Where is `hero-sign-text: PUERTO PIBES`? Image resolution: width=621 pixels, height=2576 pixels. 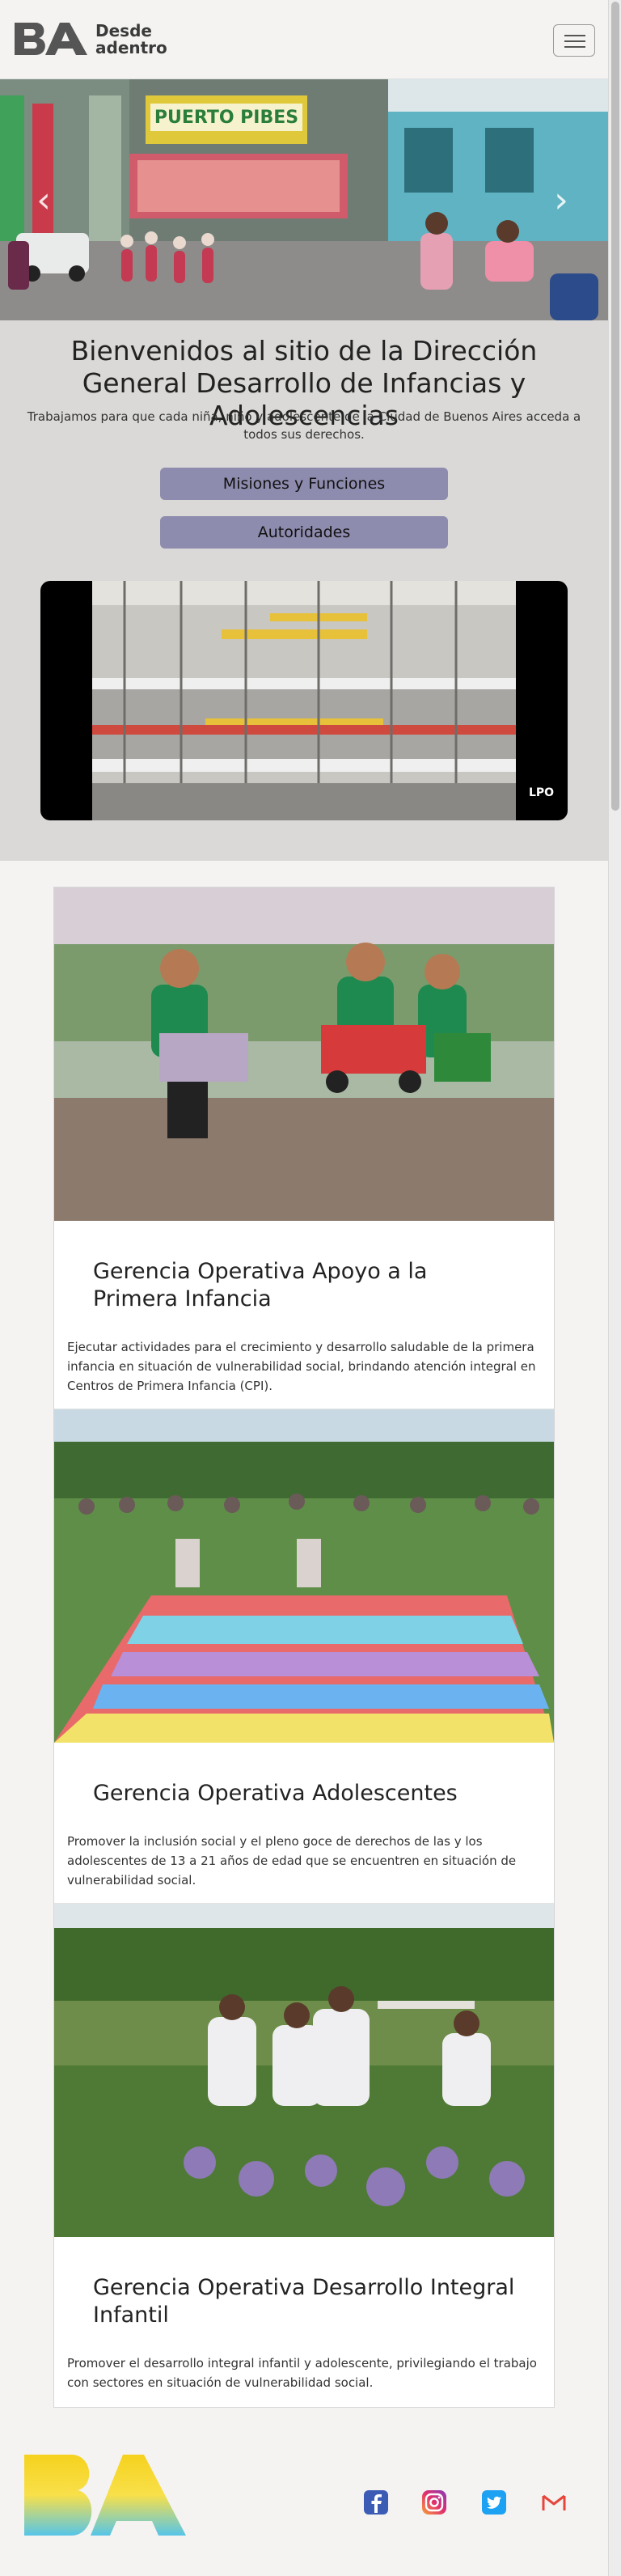
hero-sign-text: PUERTO PIBES is located at coordinates (226, 118).